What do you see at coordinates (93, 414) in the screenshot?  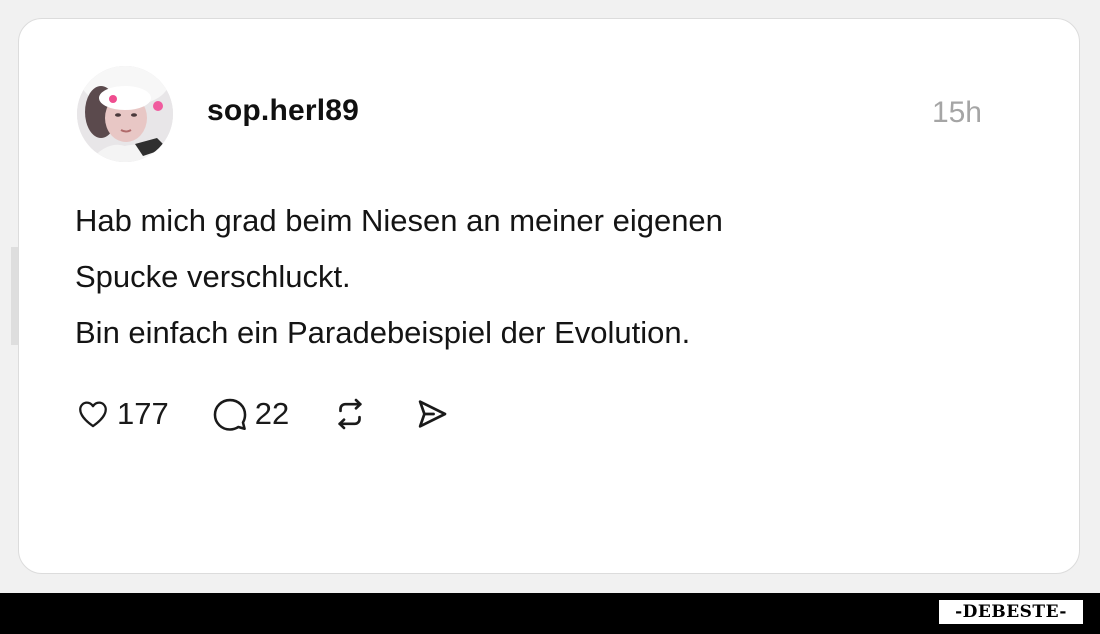 I see `heart-icon` at bounding box center [93, 414].